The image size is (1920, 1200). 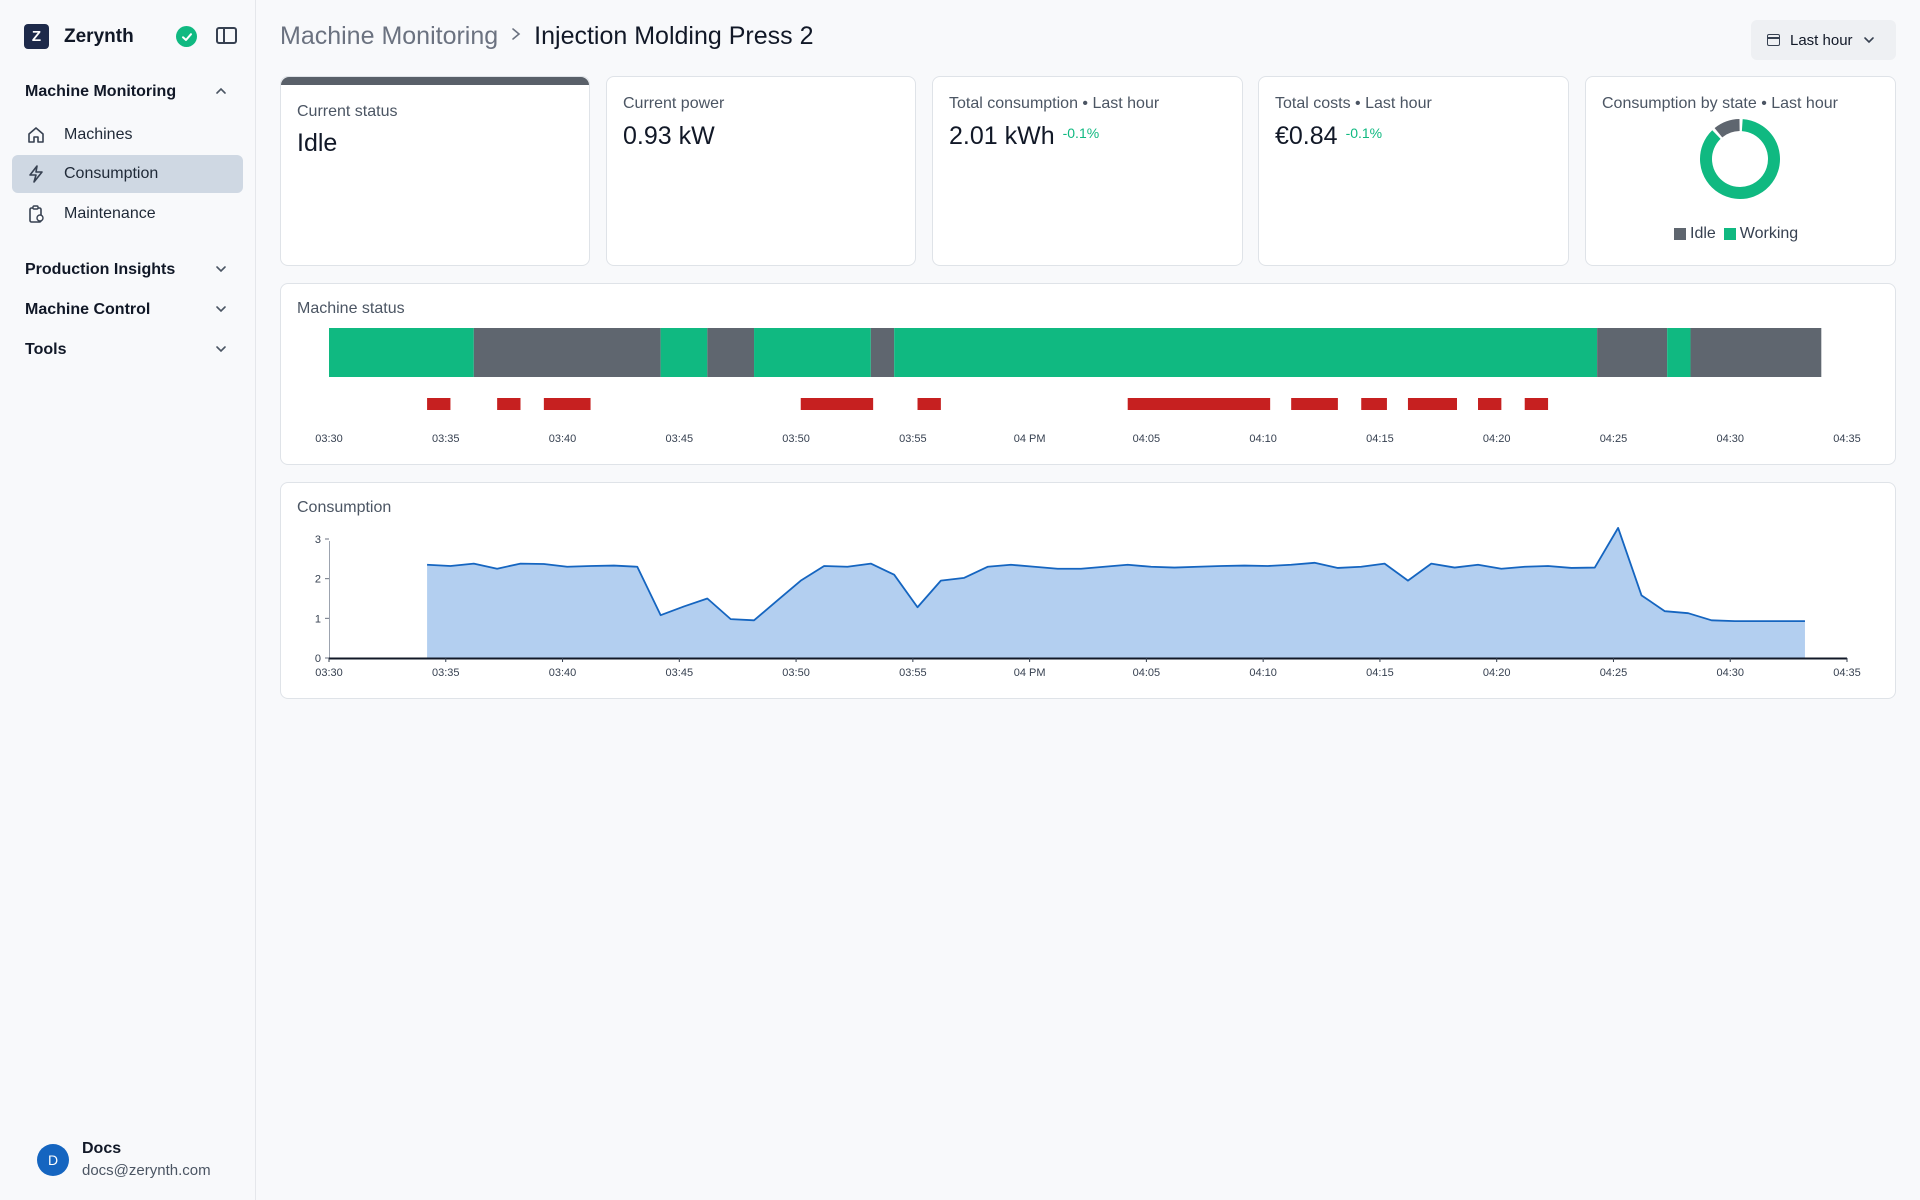 What do you see at coordinates (110, 213) in the screenshot?
I see `sidebar-item-label: Maintenance` at bounding box center [110, 213].